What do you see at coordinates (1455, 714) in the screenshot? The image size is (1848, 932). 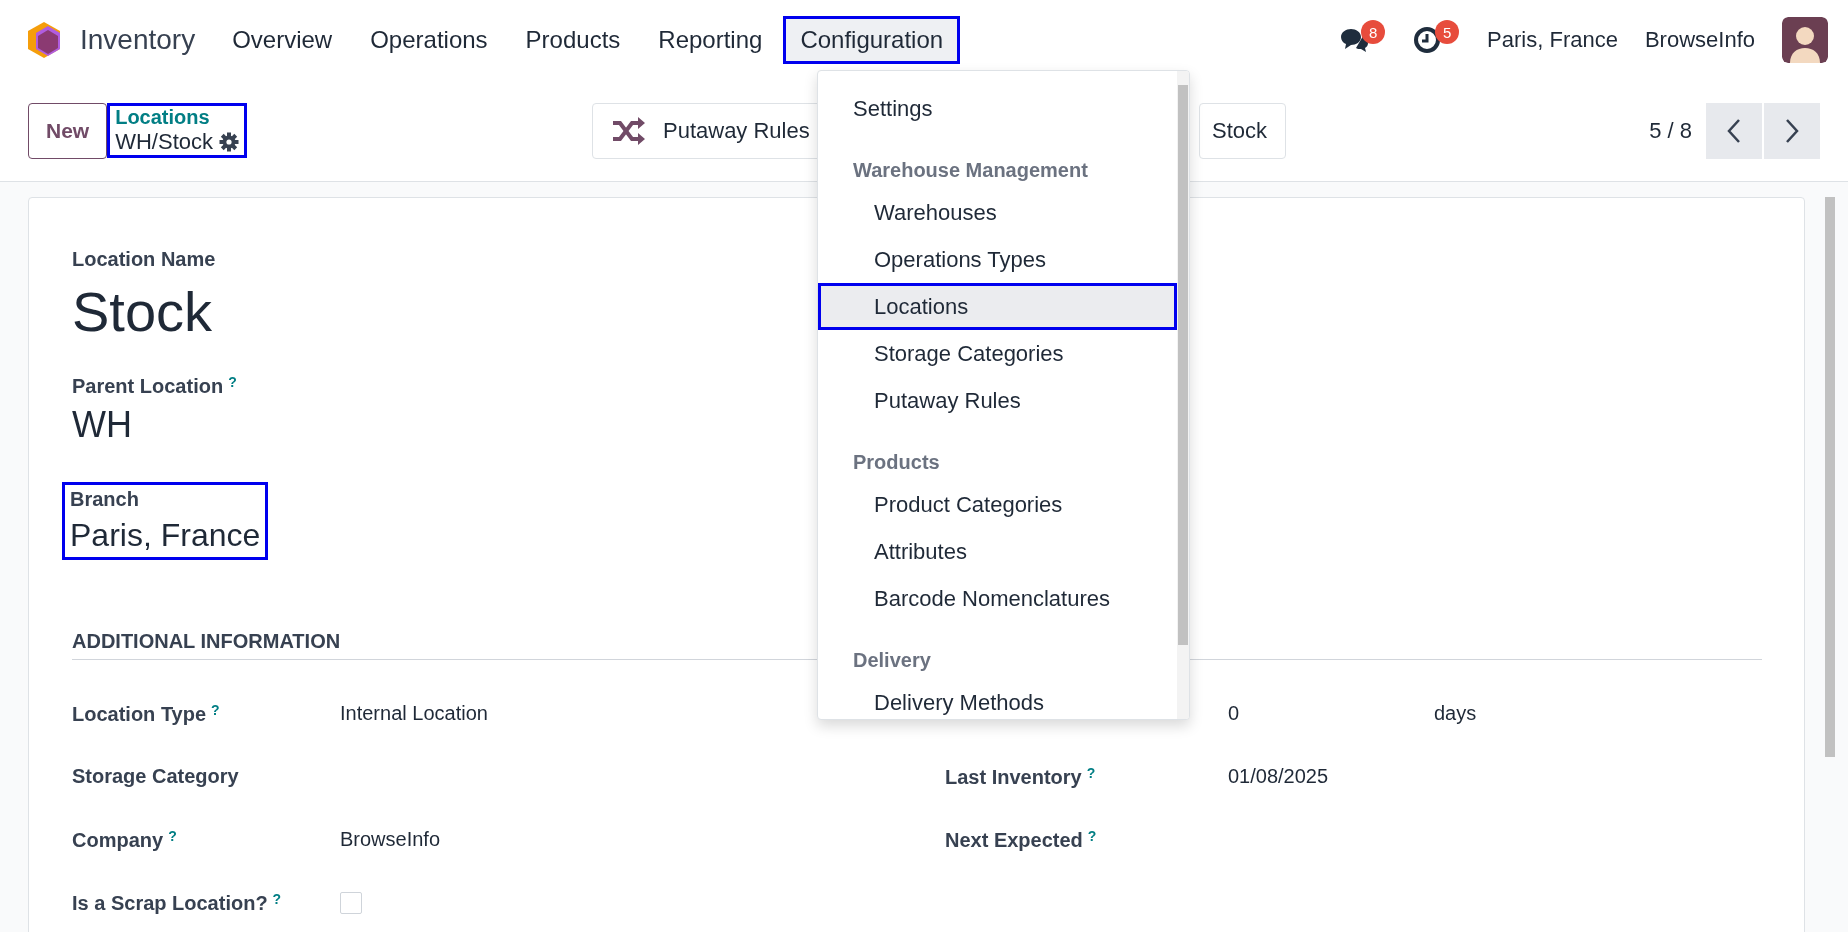 I see `unit-label: days` at bounding box center [1455, 714].